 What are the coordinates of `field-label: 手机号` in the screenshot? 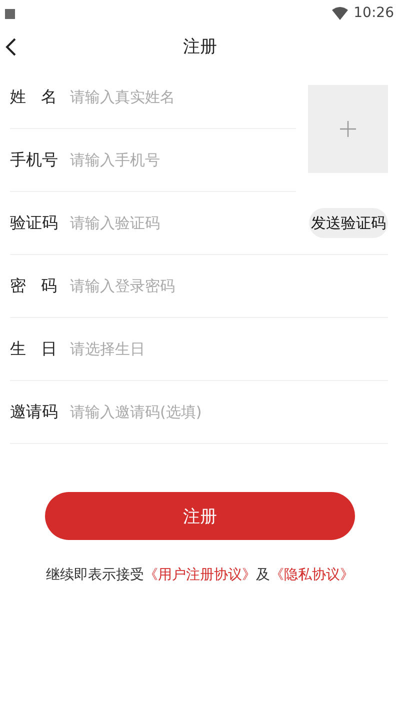 It's located at (34, 160).